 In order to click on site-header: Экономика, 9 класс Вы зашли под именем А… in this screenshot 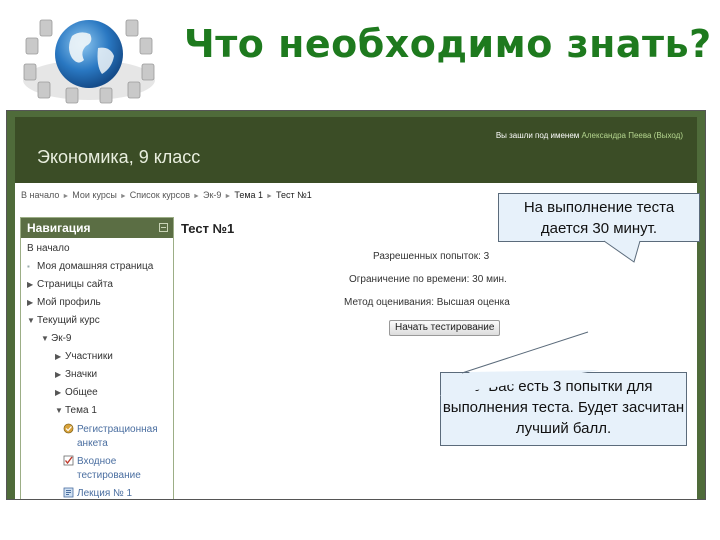, I will do `click(356, 150)`.